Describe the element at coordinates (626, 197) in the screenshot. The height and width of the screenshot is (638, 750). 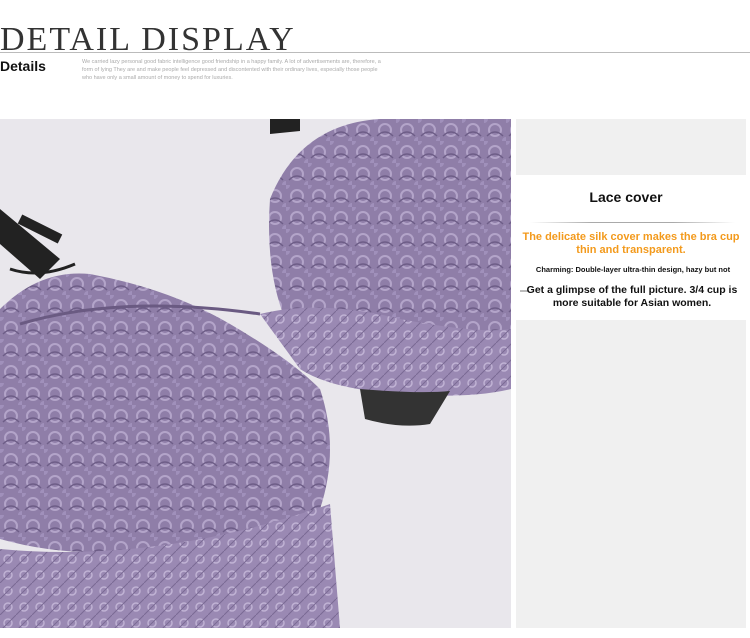
I see `feature-title: Lace cover` at that location.